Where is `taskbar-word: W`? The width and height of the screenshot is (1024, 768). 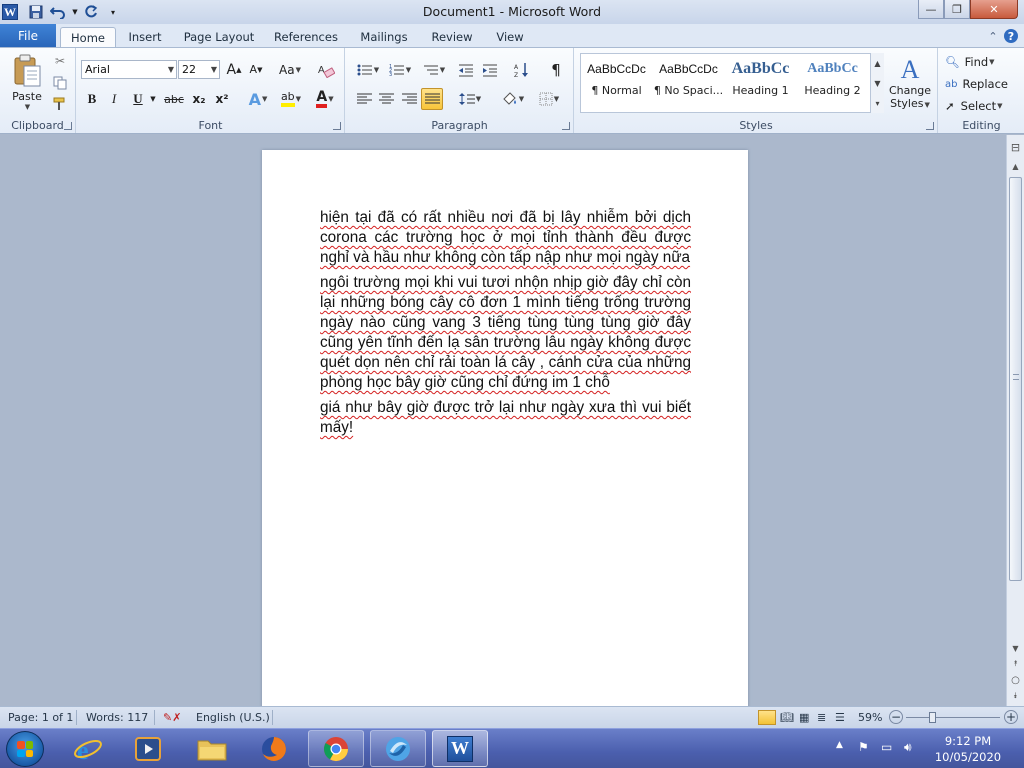 taskbar-word: W is located at coordinates (460, 748).